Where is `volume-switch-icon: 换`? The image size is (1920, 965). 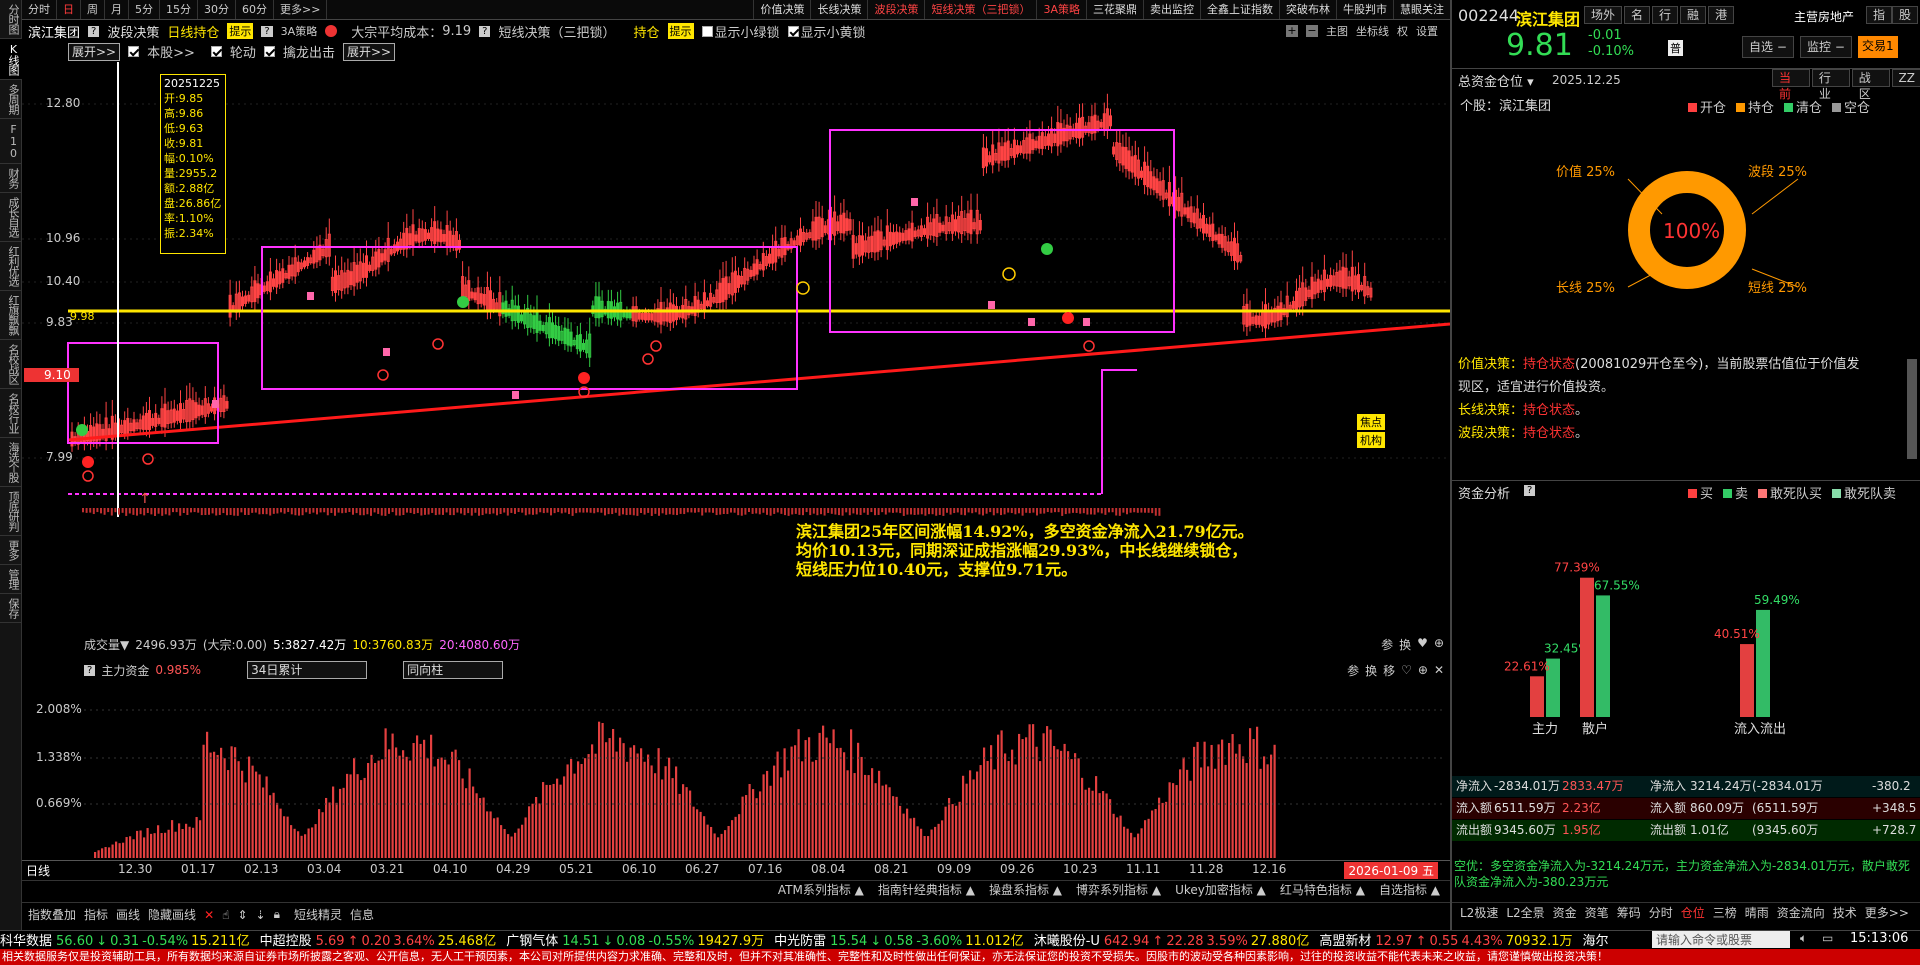 volume-switch-icon: 换 is located at coordinates (1405, 644).